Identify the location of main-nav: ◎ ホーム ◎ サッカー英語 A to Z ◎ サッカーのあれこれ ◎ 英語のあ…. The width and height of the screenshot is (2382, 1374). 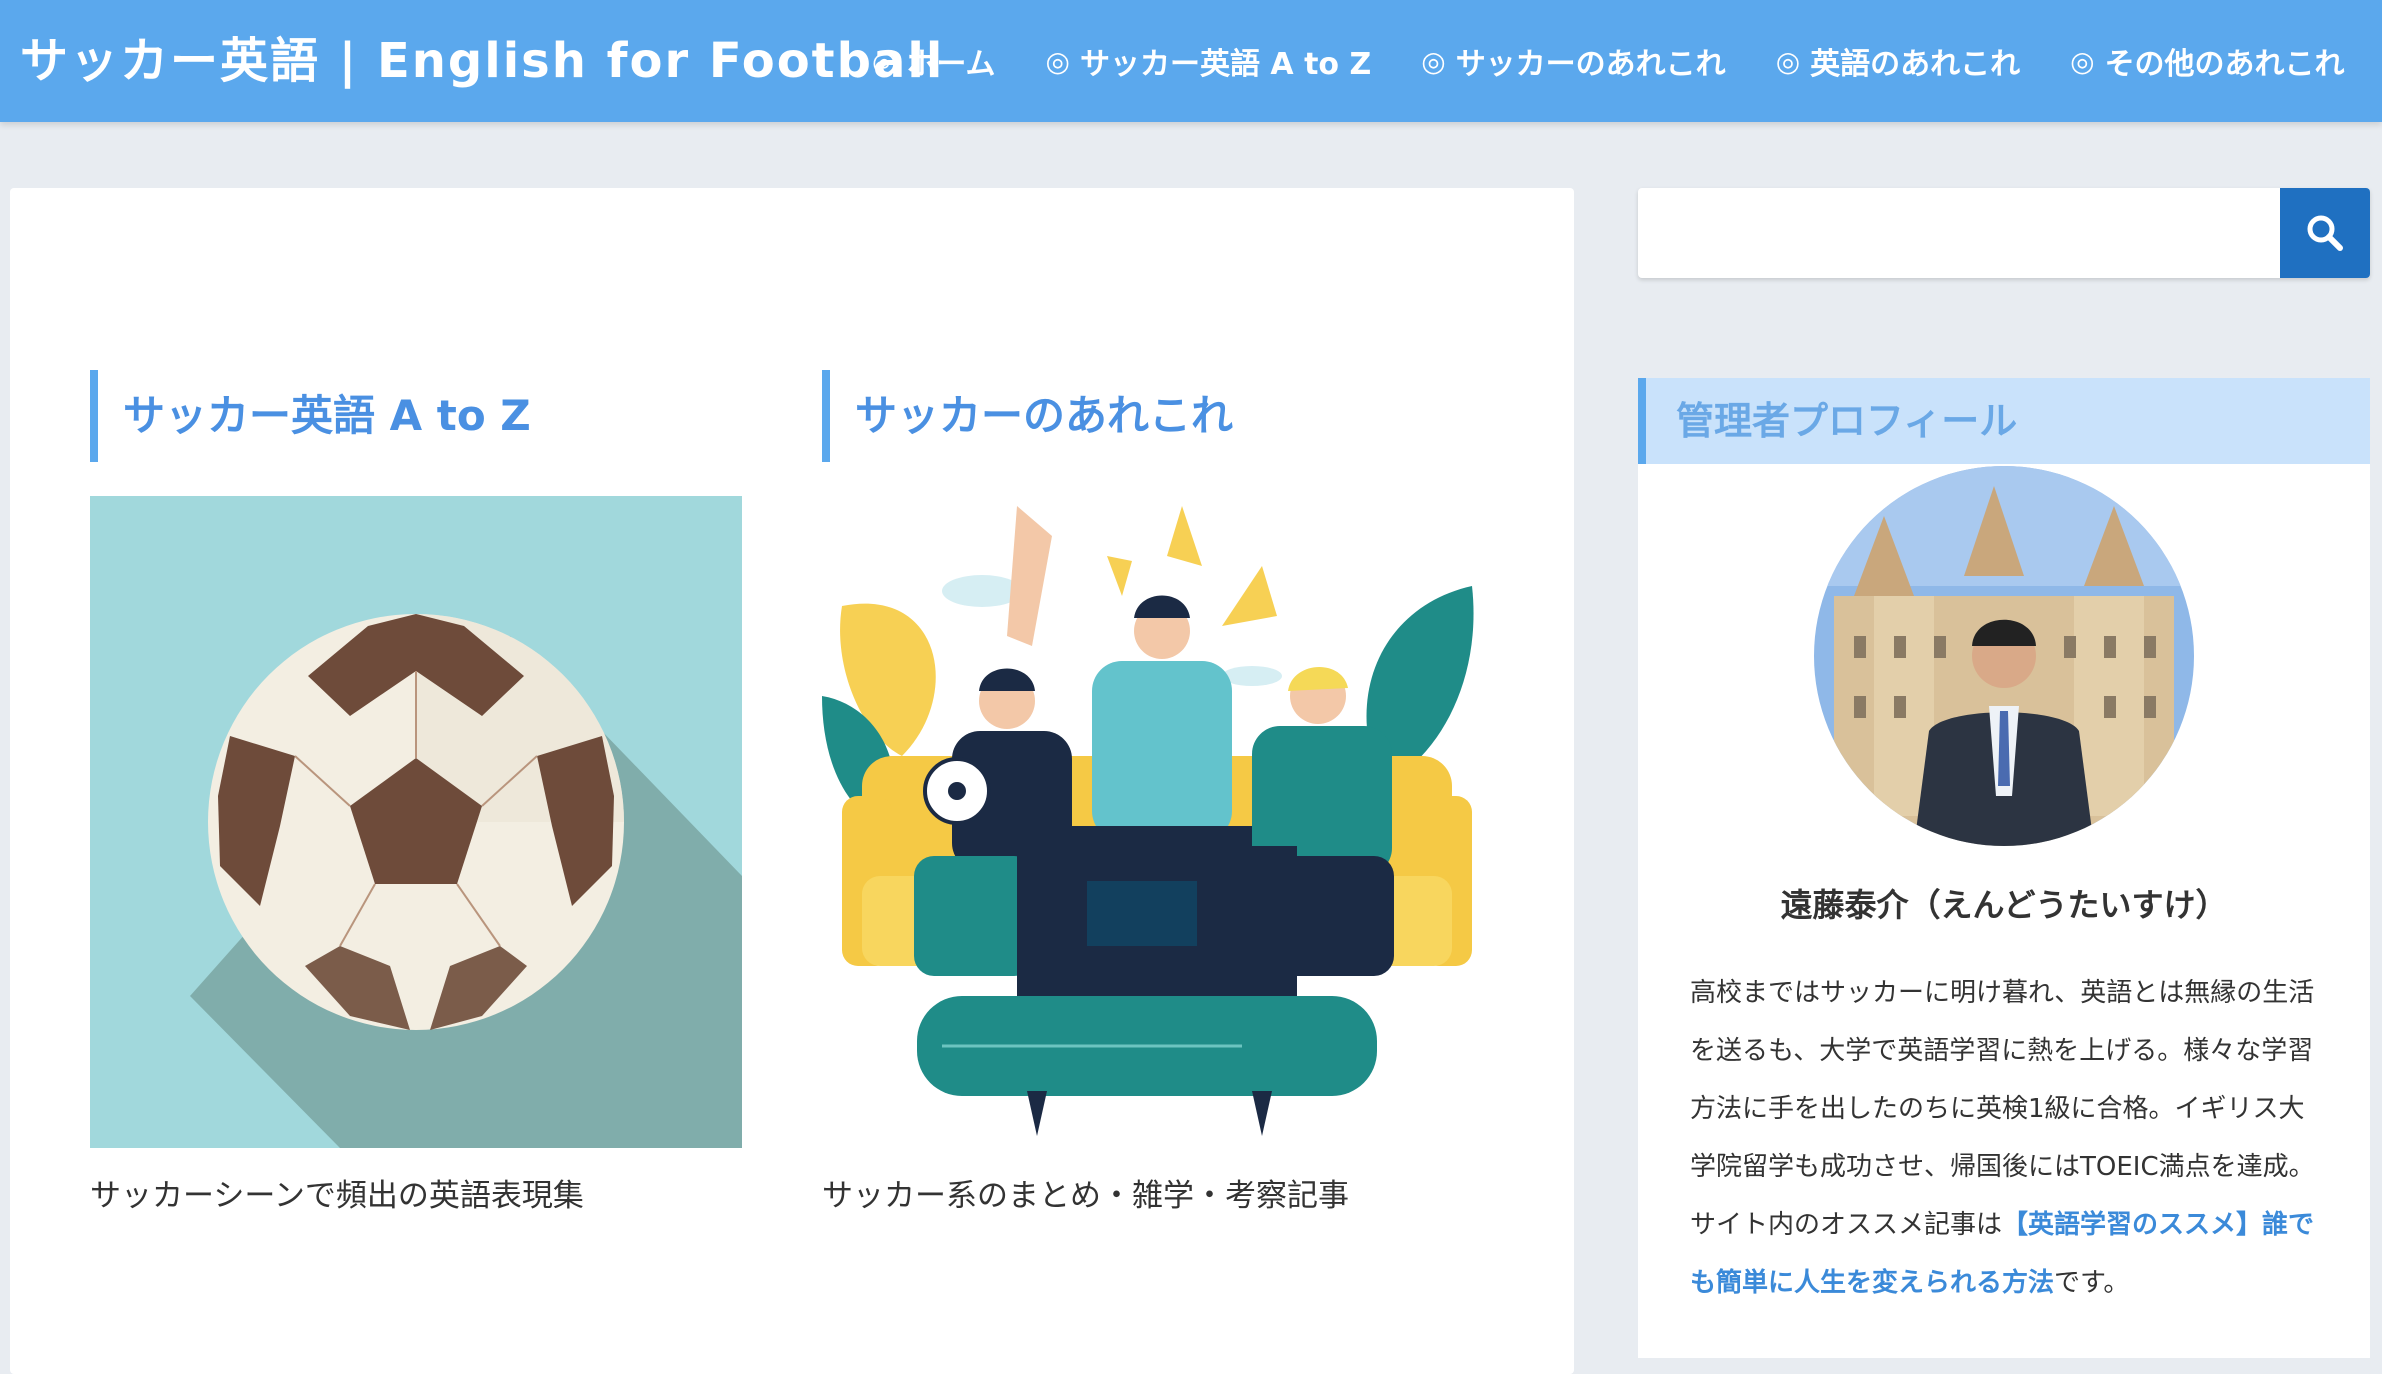
(1608, 61).